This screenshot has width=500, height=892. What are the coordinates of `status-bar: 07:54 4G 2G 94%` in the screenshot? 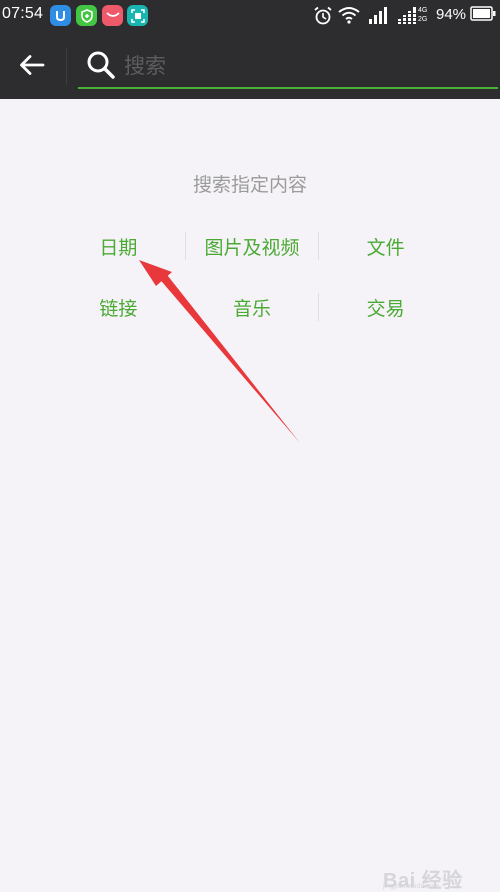 It's located at (250, 16).